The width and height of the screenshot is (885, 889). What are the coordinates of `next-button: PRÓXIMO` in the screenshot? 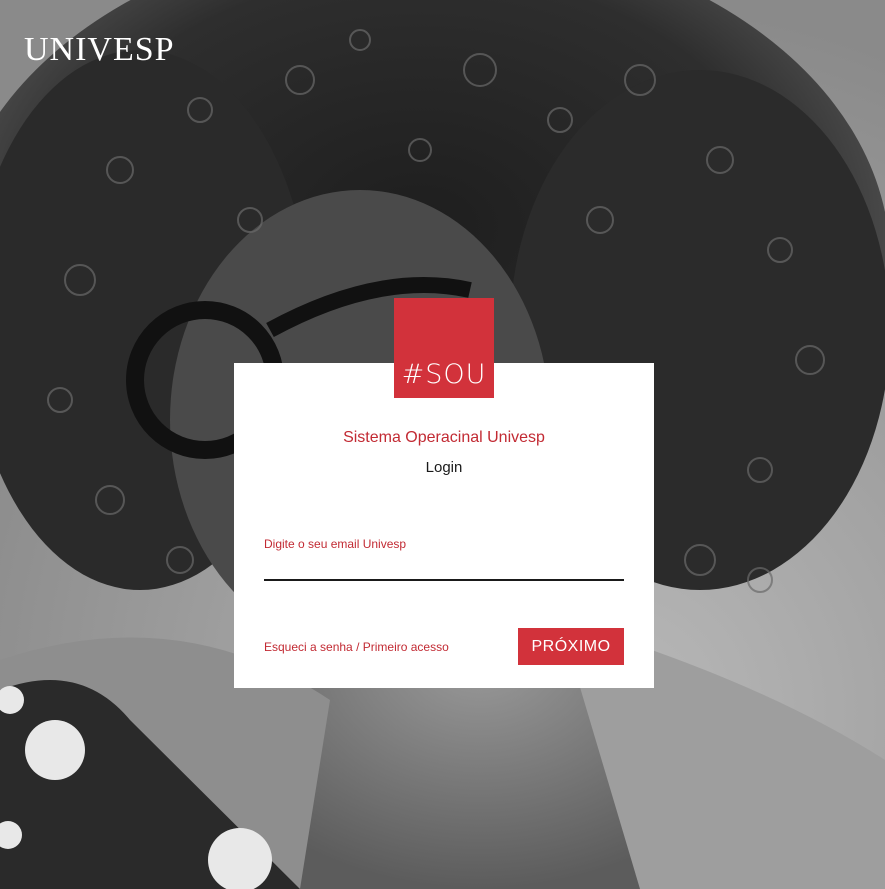 It's located at (571, 646).